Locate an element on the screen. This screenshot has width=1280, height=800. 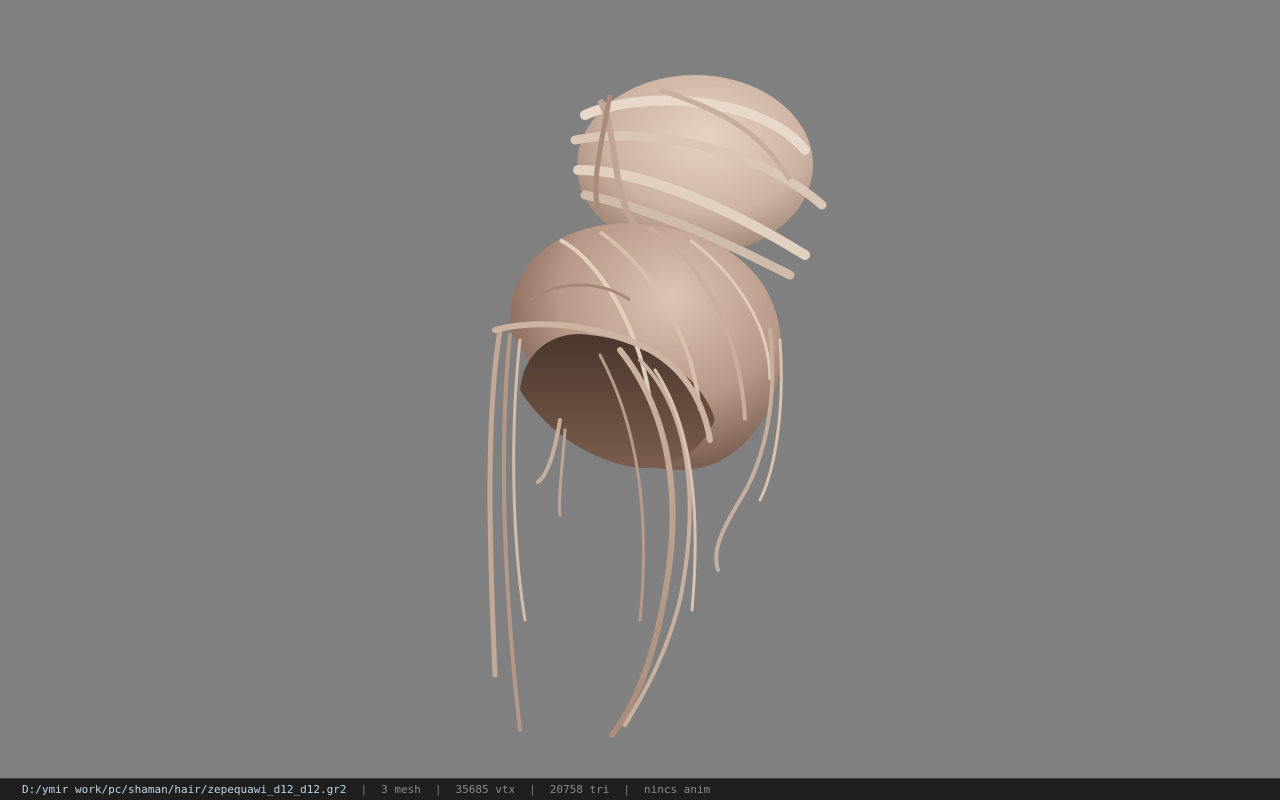
anim-status: nincs anim is located at coordinates (677, 789).